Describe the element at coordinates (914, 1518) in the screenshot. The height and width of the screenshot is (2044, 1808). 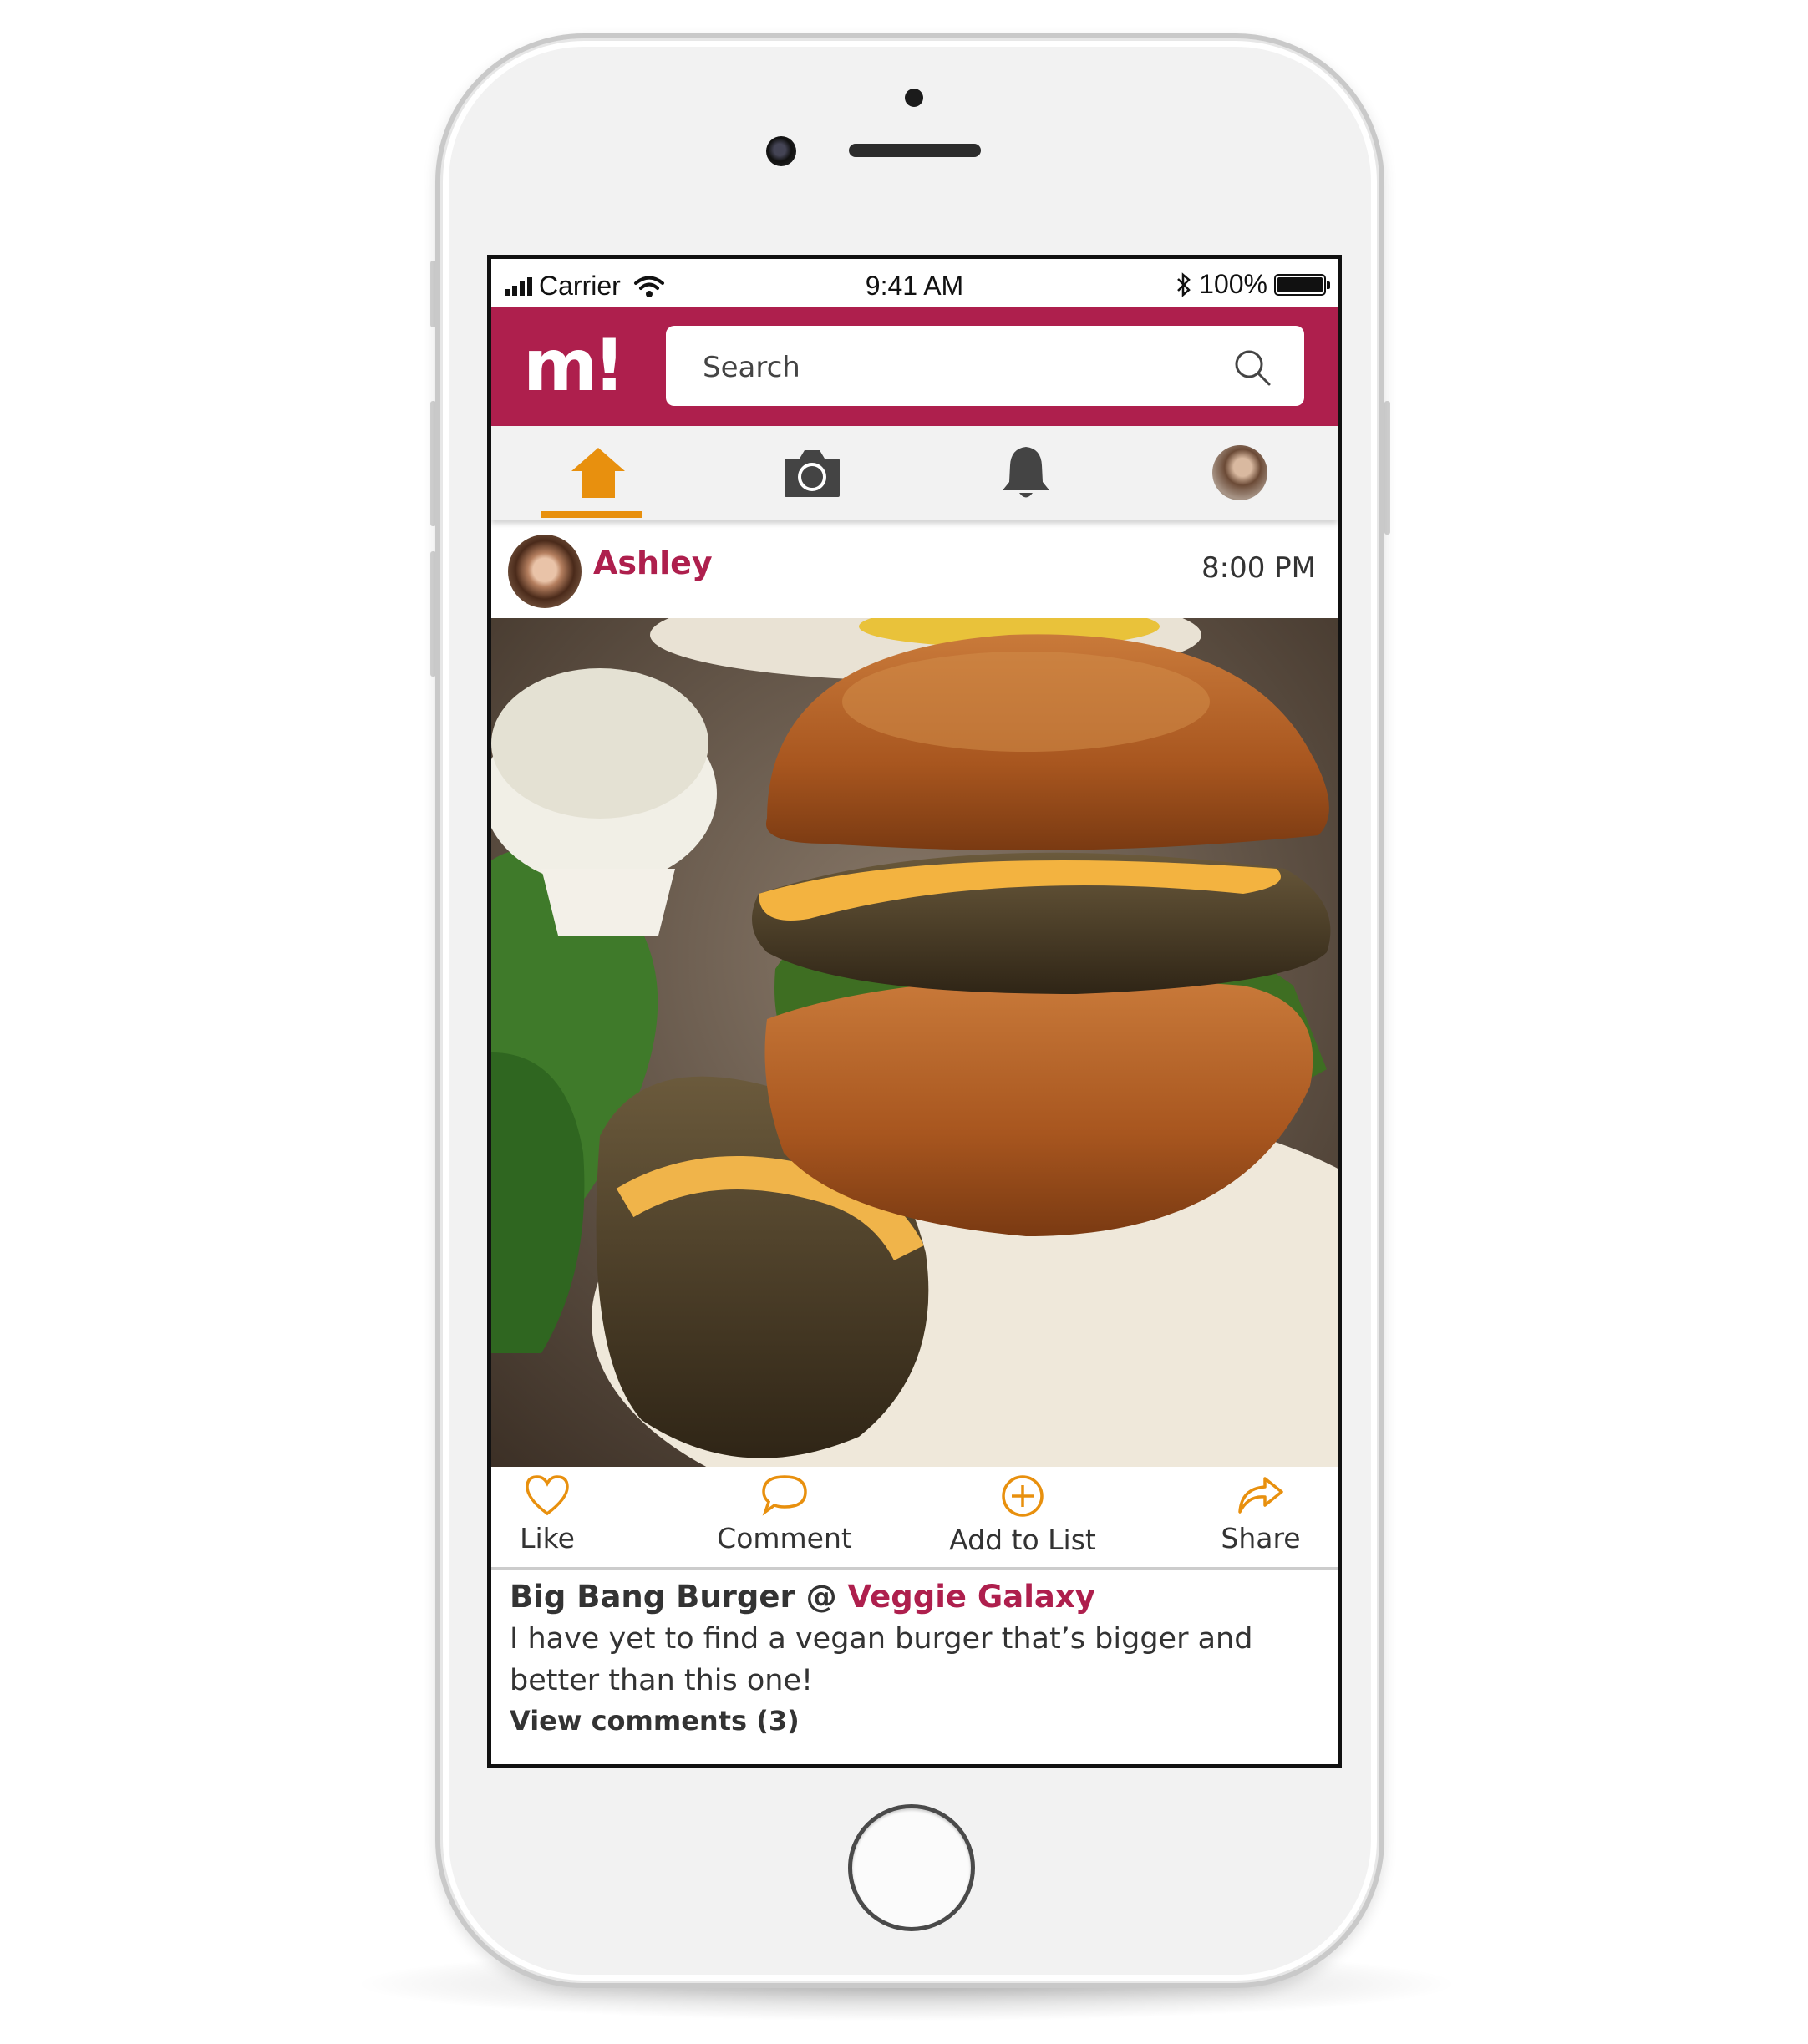
I see `post-actions: Like Comment Add to List Share` at that location.